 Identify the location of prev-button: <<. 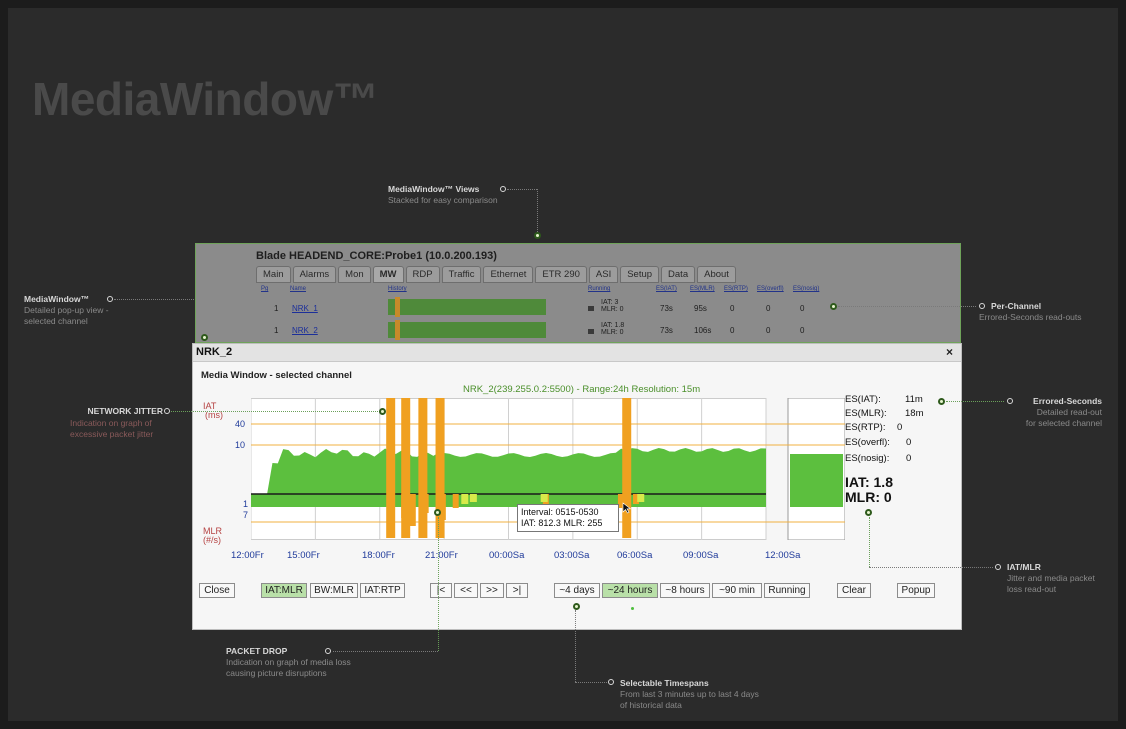
(466, 590).